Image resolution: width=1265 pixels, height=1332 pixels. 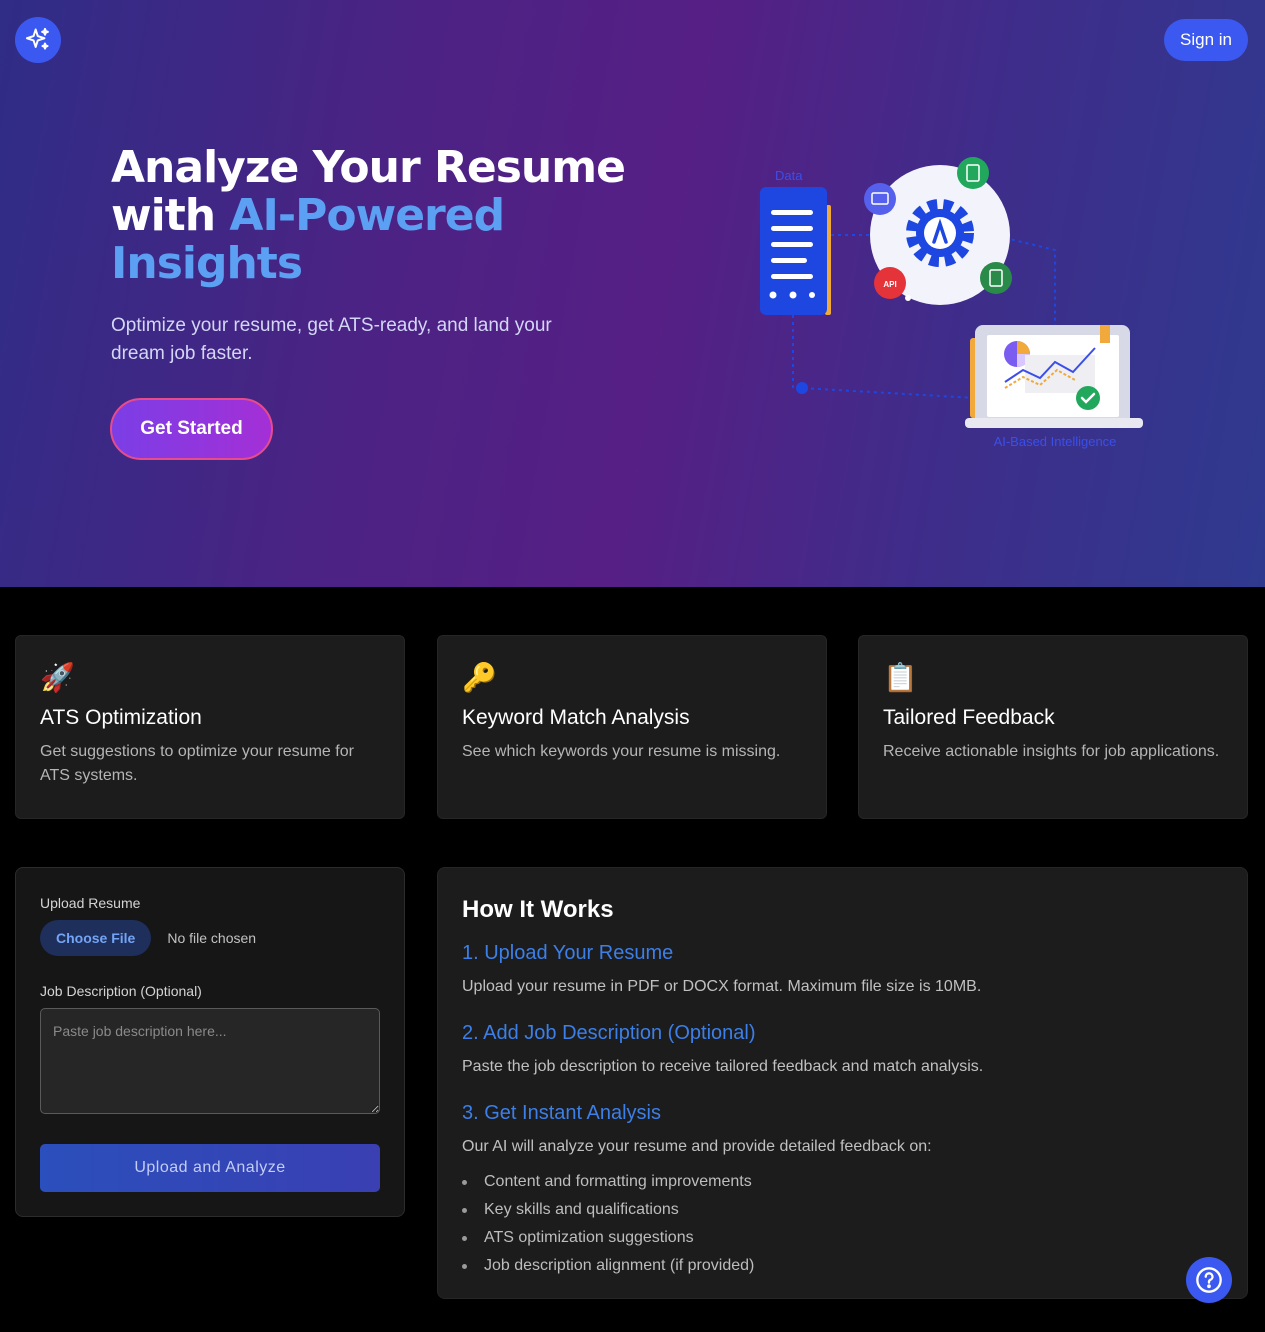 What do you see at coordinates (207, 263) in the screenshot?
I see `hero-title-accent2: Insights` at bounding box center [207, 263].